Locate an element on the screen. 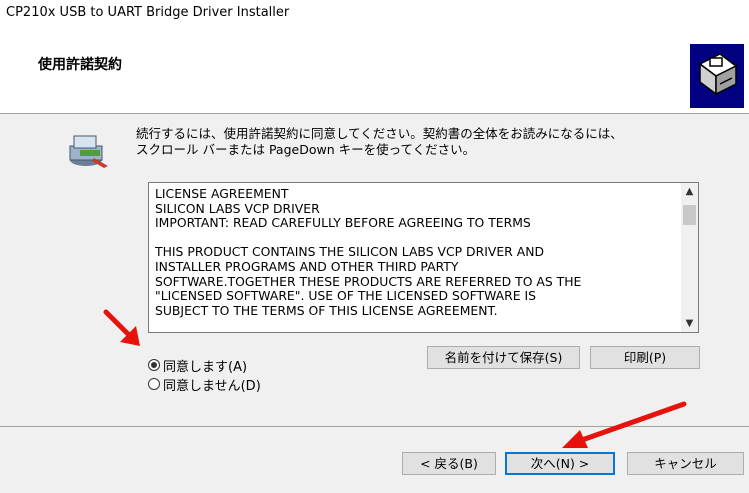 Image resolution: width=749 pixels, height=493 pixels. scroll-down-icon: ▼ is located at coordinates (689, 323).